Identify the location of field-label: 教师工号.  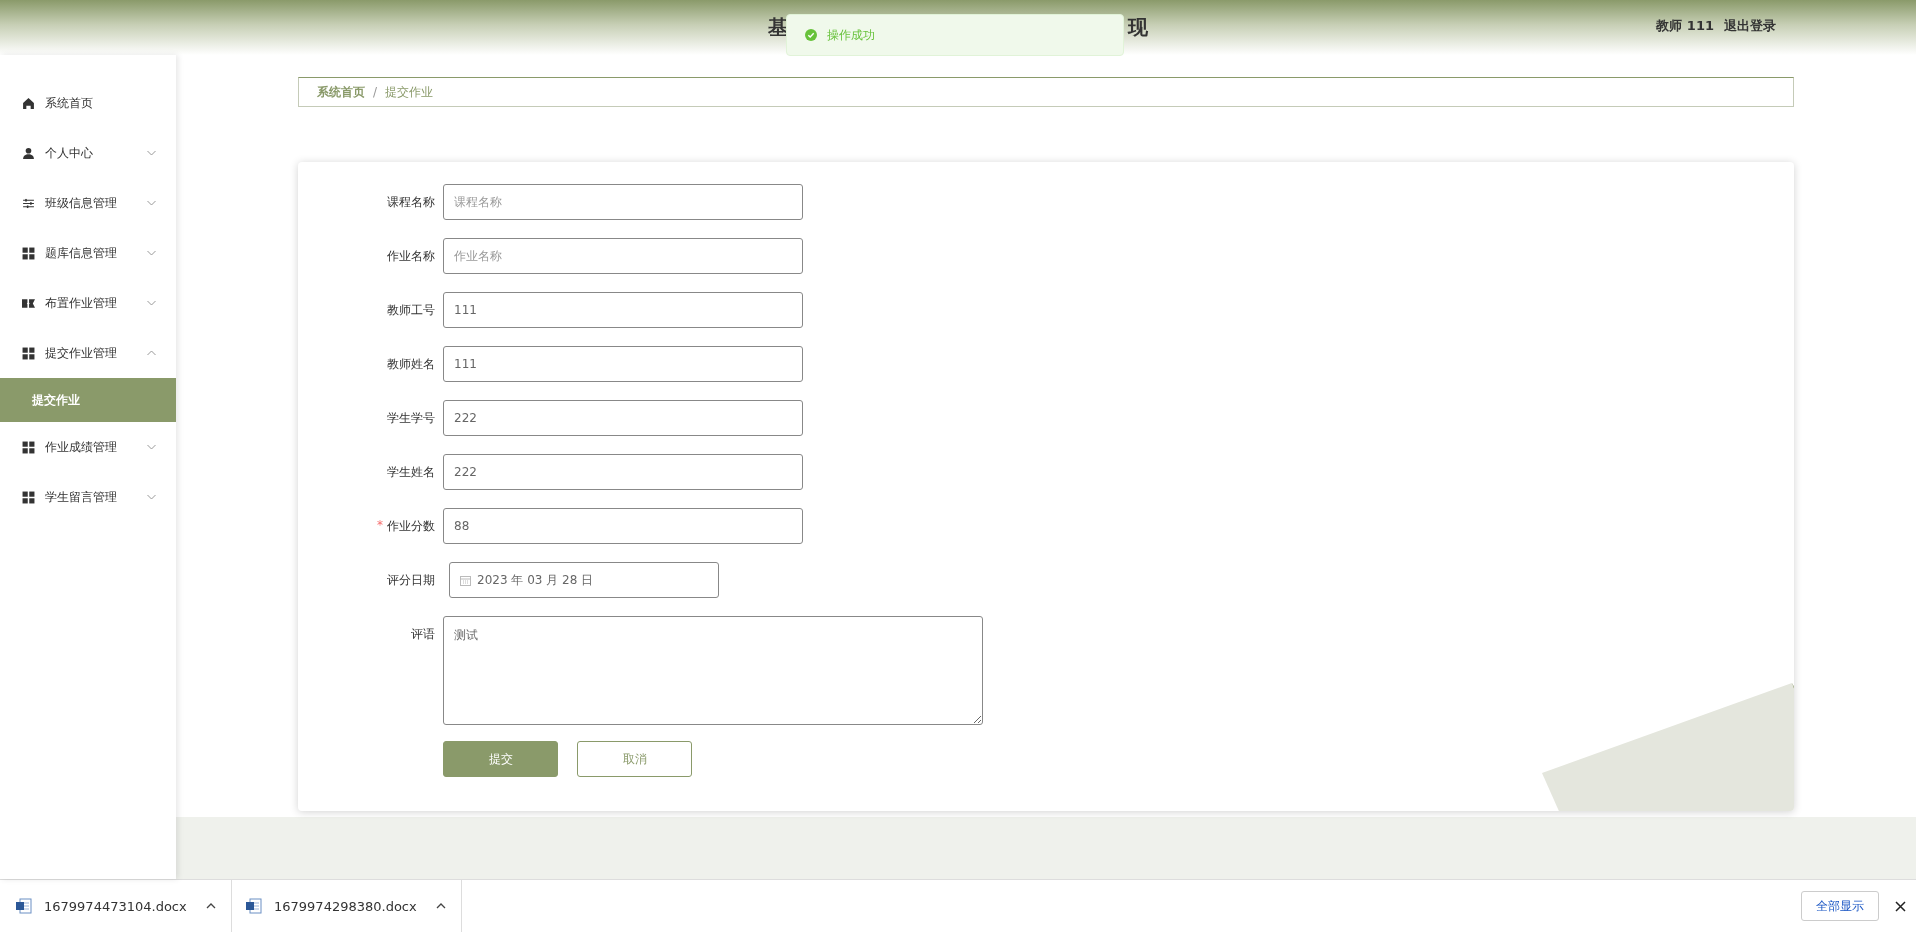
(411, 310).